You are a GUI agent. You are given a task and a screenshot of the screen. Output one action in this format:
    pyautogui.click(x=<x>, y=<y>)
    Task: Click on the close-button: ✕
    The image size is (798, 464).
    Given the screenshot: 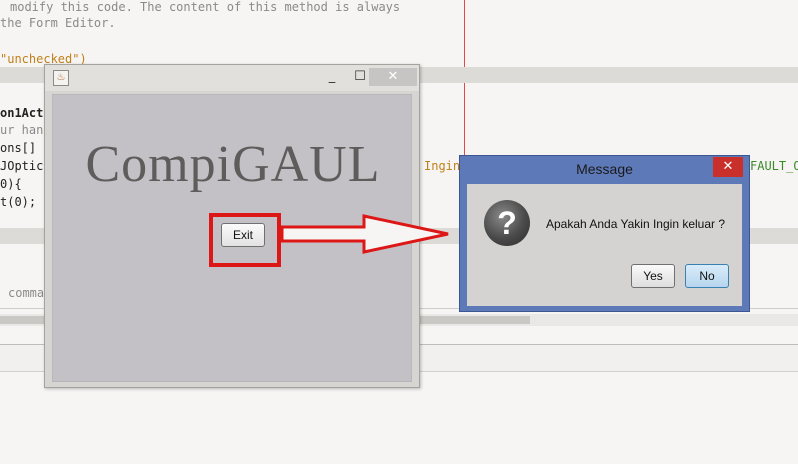 What is the action you would take?
    pyautogui.click(x=393, y=77)
    